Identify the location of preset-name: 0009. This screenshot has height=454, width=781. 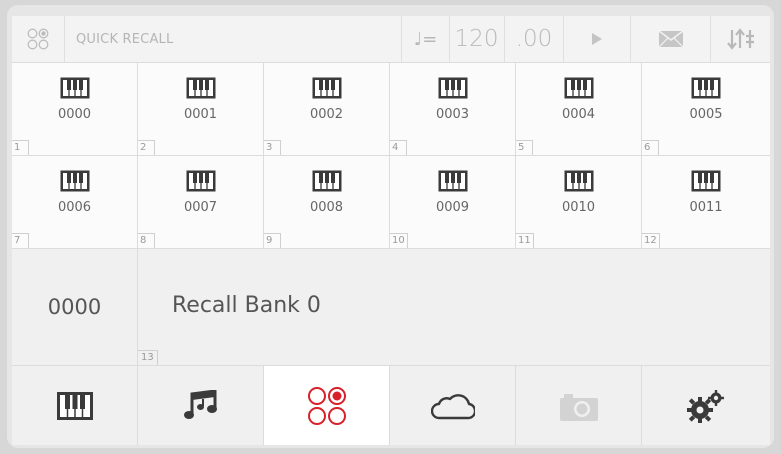
(452, 207).